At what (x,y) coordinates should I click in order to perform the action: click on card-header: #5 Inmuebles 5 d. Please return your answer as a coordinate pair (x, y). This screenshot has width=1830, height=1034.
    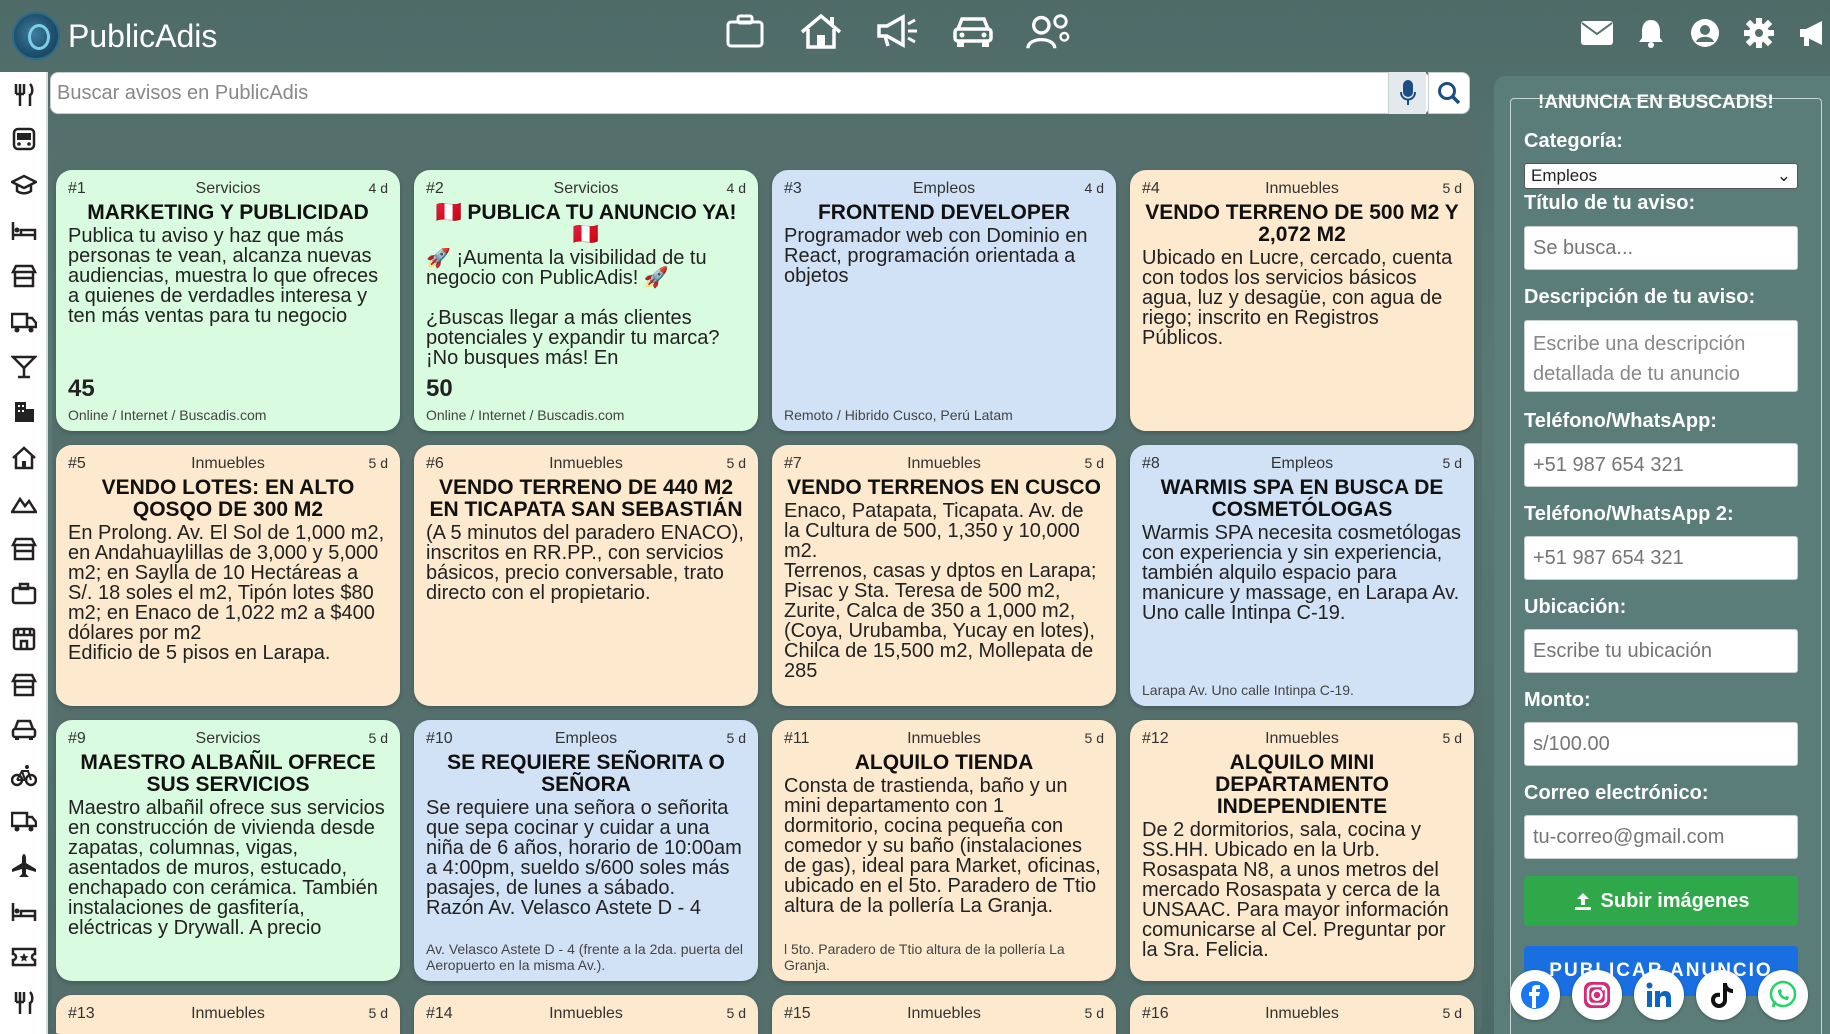
    Looking at the image, I should click on (228, 465).